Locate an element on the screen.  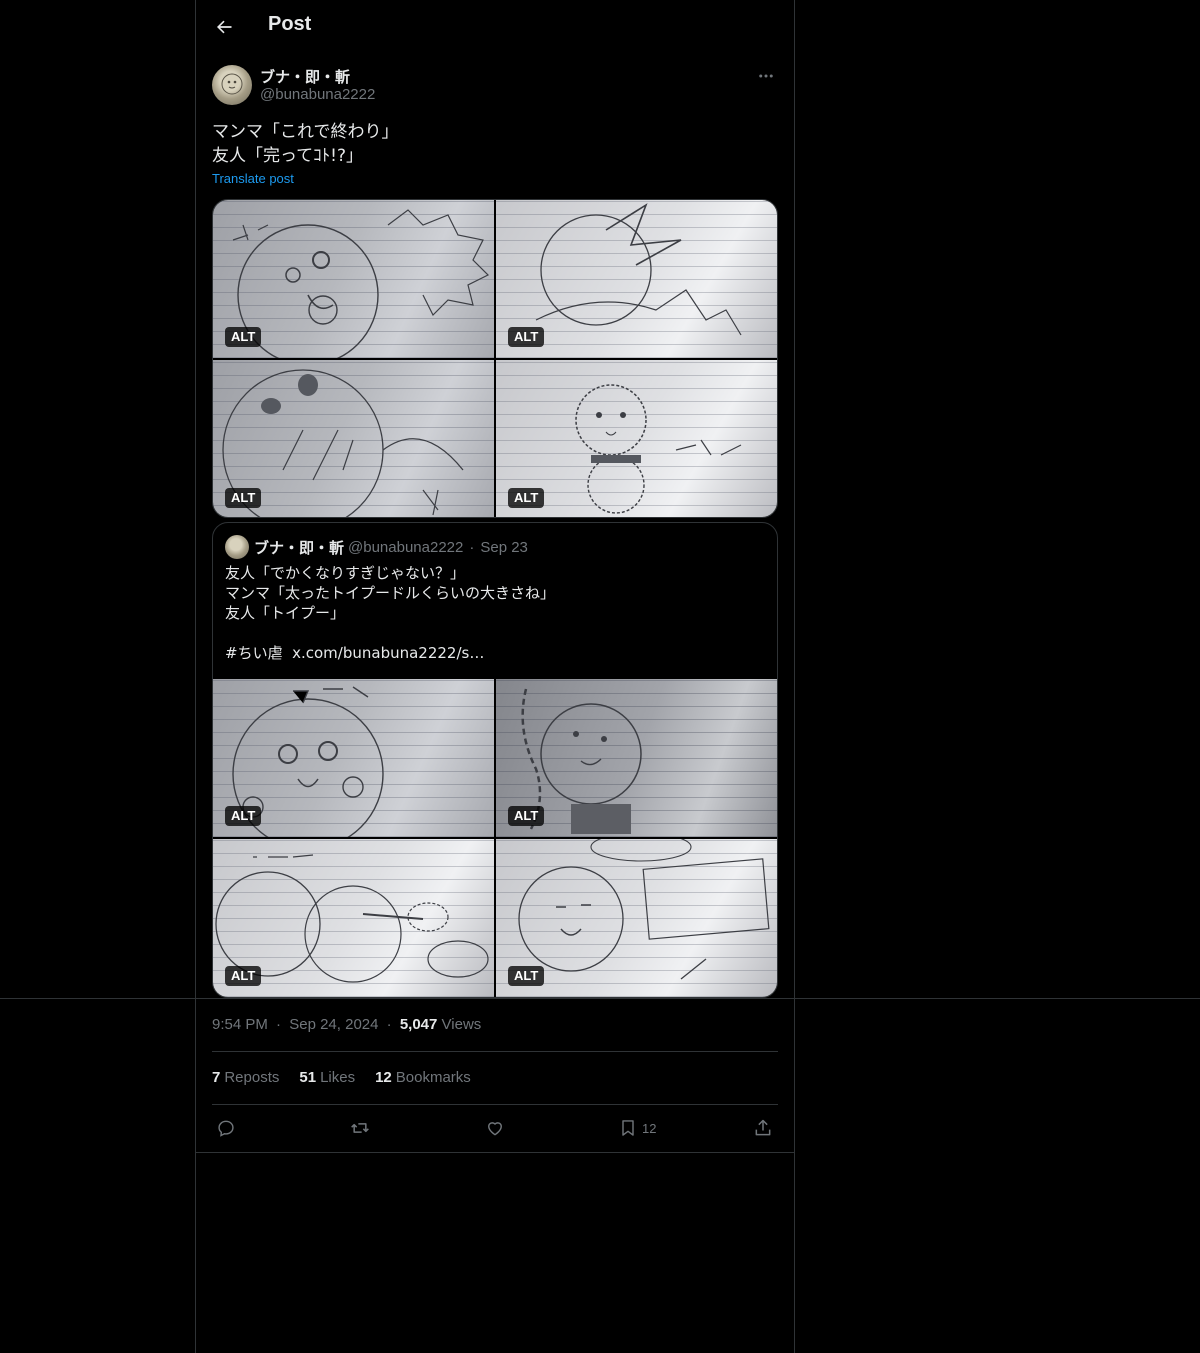
likes-label: Likes is located at coordinates (338, 1077).